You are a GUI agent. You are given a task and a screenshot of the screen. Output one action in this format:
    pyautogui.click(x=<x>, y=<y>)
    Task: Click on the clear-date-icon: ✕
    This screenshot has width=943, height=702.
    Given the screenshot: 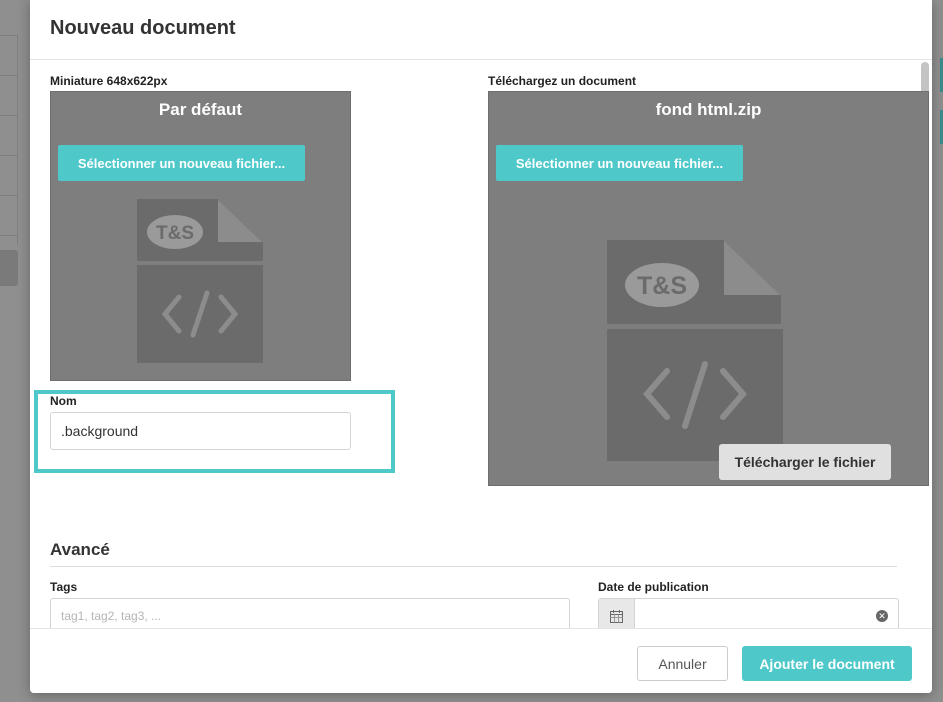 What is the action you would take?
    pyautogui.click(x=882, y=616)
    